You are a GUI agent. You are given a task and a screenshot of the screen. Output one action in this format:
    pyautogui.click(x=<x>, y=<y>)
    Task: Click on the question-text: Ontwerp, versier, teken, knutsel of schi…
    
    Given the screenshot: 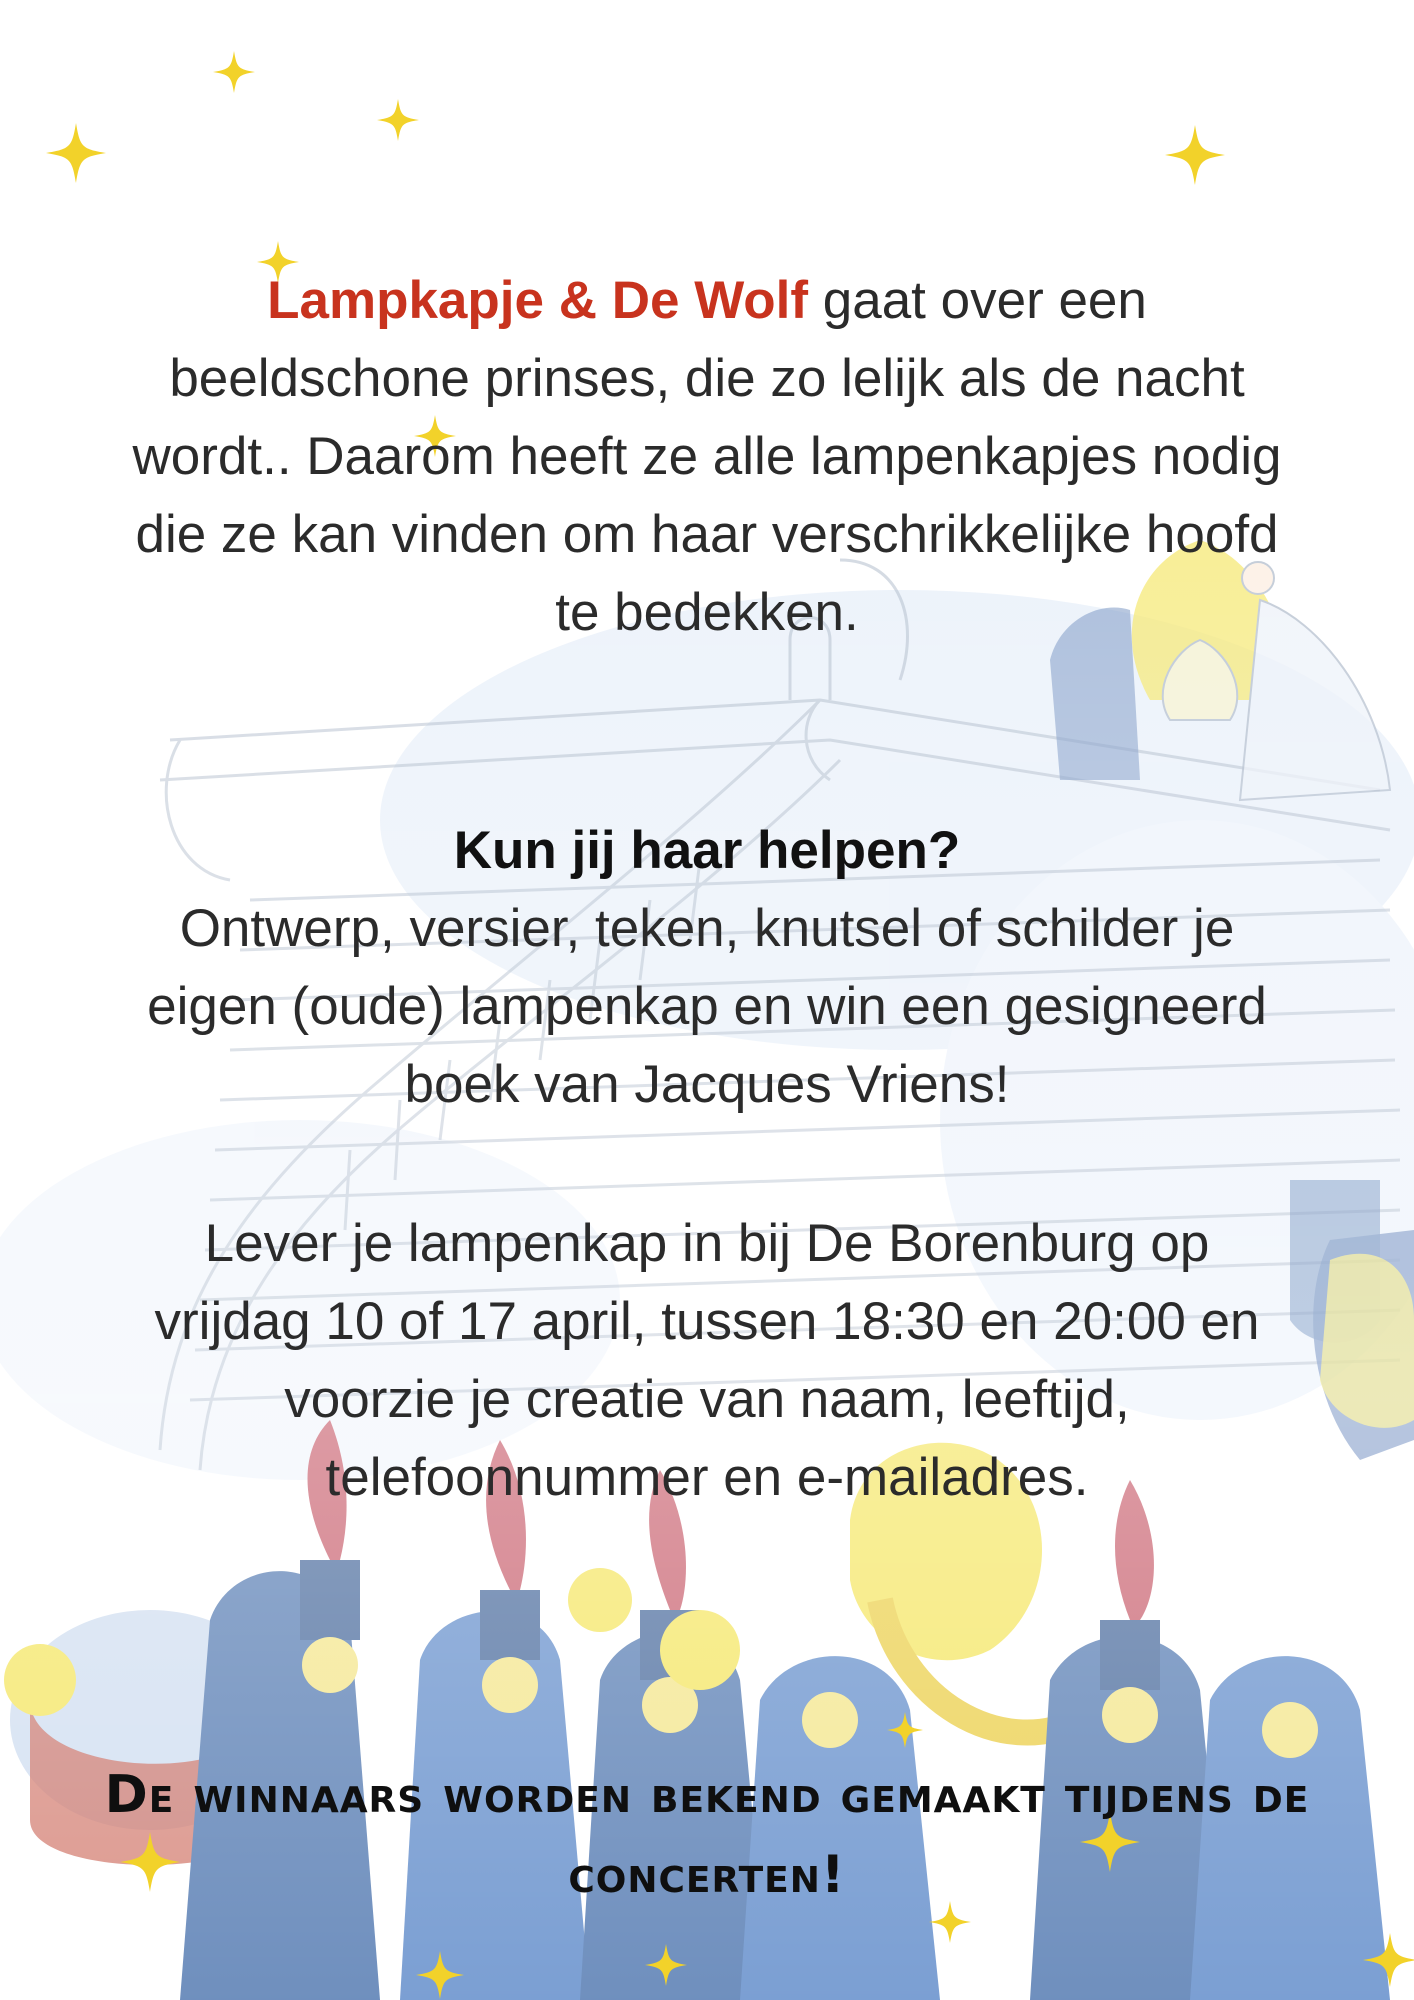 What is the action you would take?
    pyautogui.click(x=707, y=1006)
    